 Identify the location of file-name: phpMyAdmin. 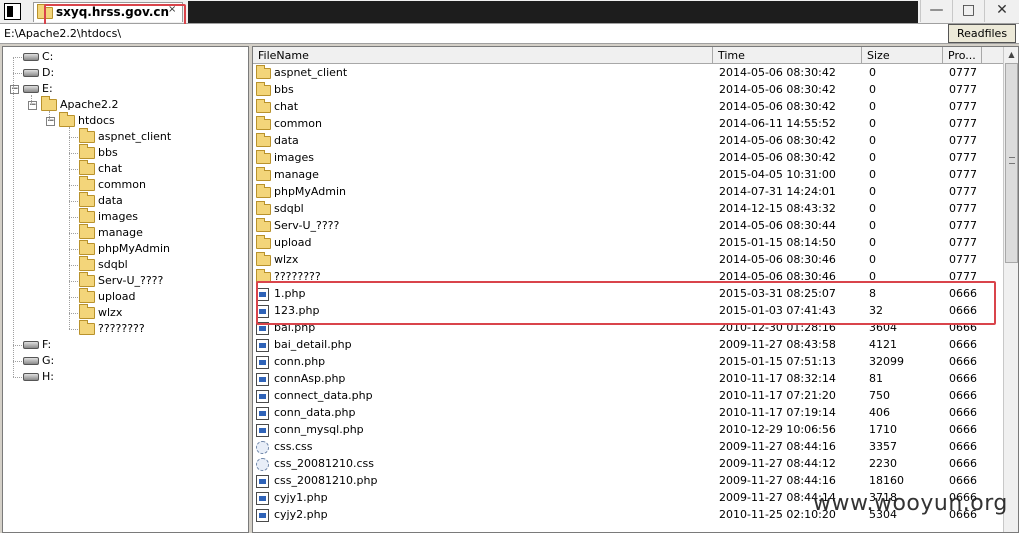
(310, 191).